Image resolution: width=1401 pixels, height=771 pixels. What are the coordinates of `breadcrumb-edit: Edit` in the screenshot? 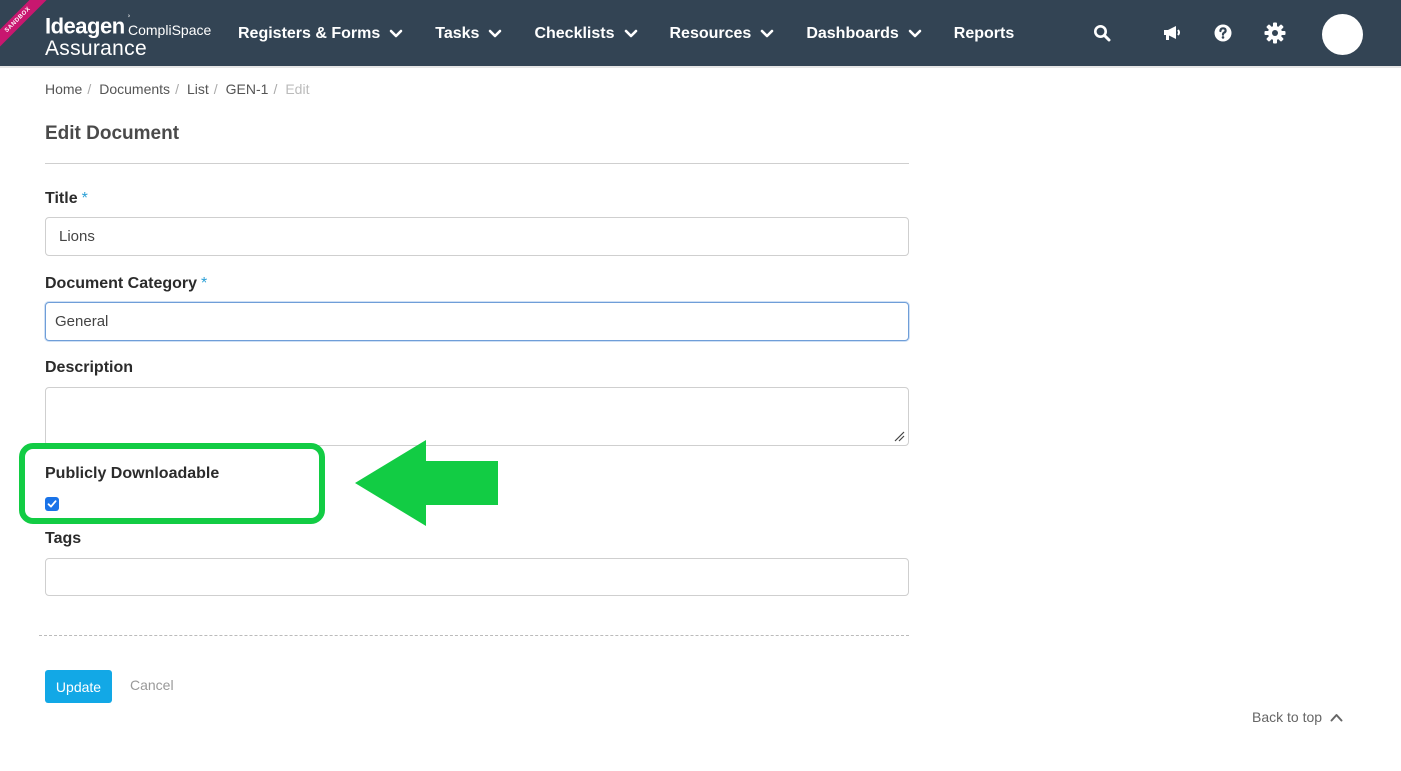 It's located at (297, 89).